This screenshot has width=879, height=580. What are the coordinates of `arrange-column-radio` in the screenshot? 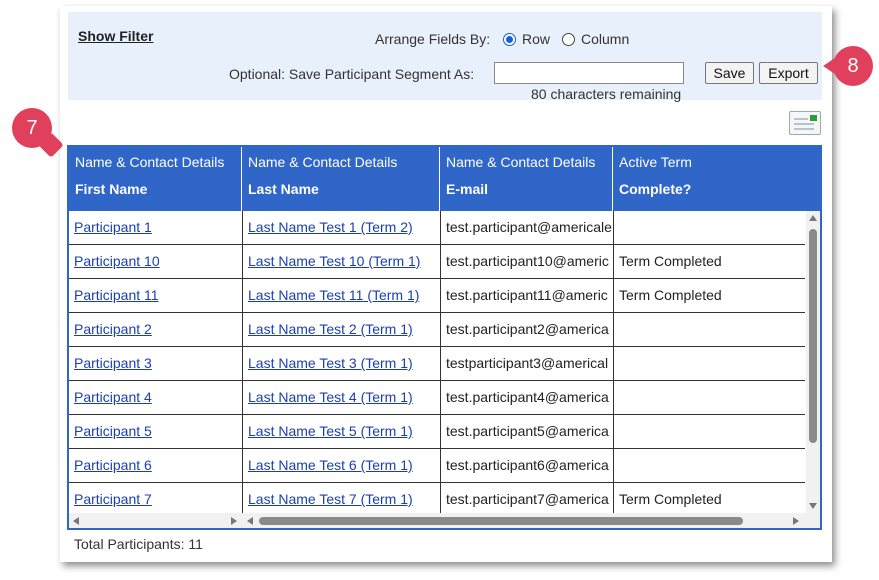 It's located at (568, 39).